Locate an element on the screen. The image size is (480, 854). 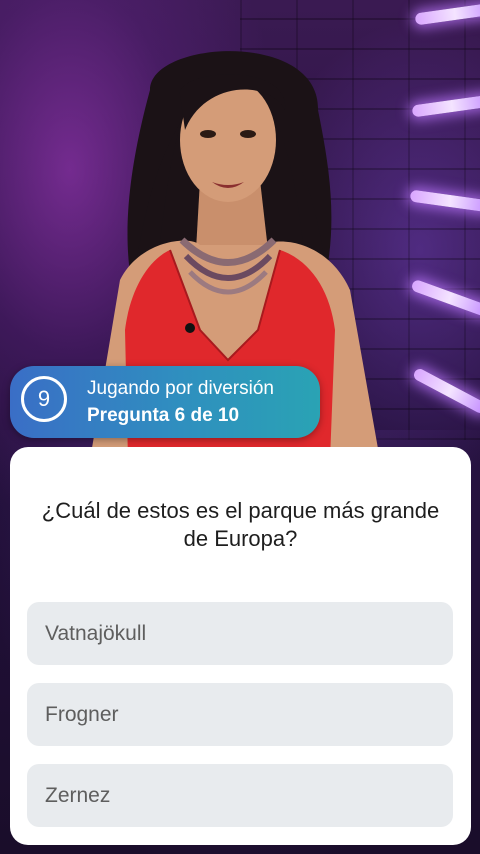
timer-value: 9 is located at coordinates (44, 398).